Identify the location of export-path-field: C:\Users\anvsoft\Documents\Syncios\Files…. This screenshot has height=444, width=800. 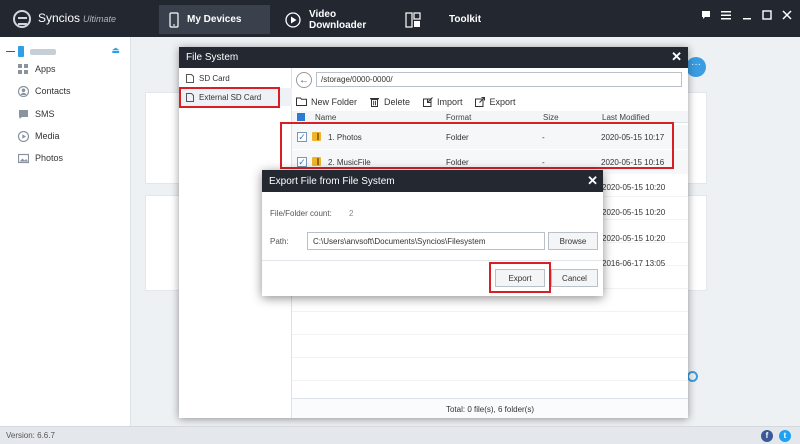
(426, 241).